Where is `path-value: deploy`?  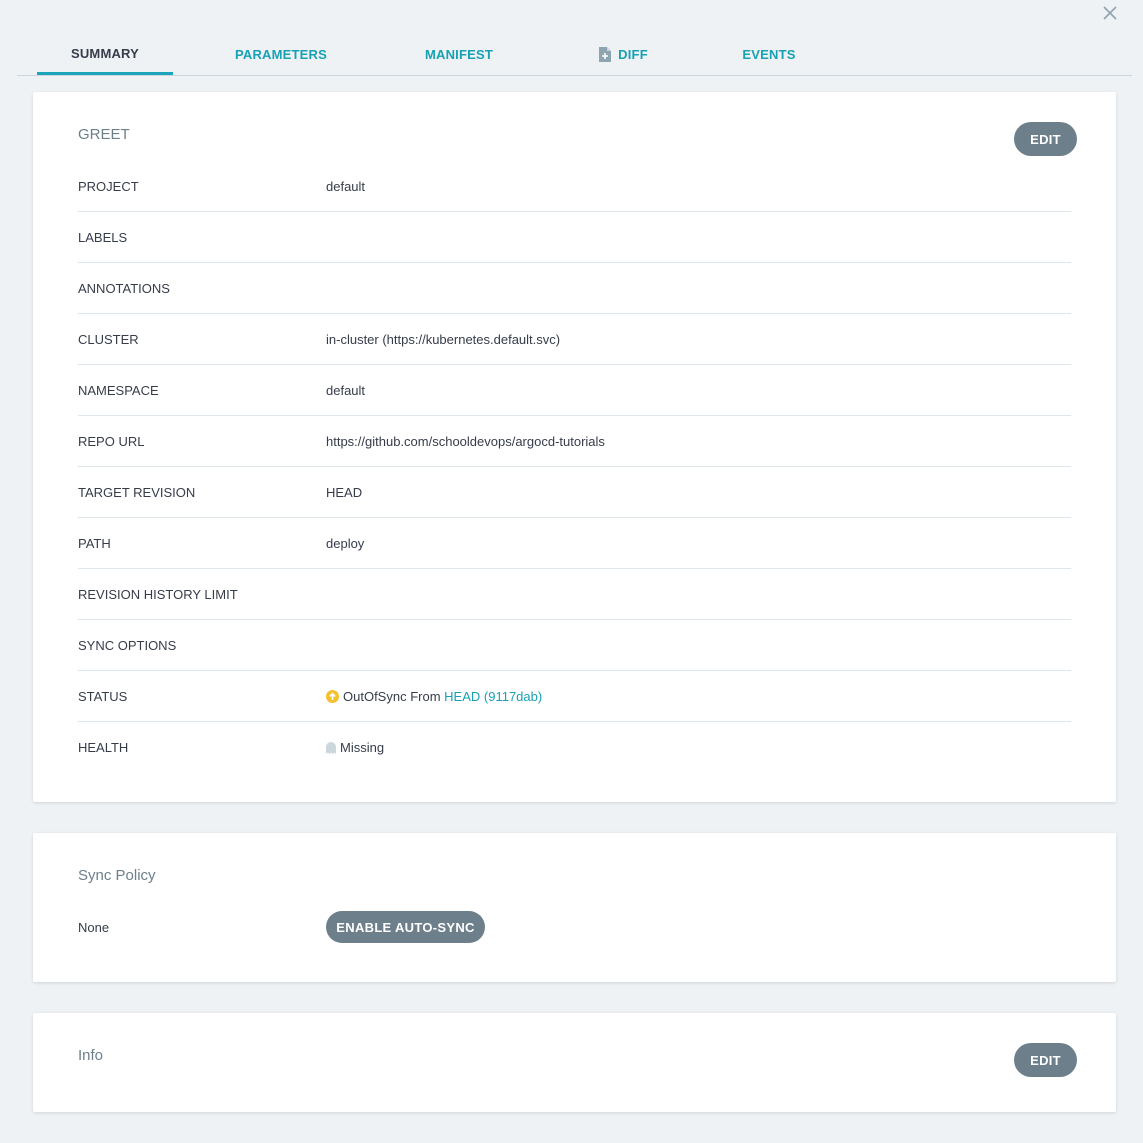
path-value: deploy is located at coordinates (345, 543).